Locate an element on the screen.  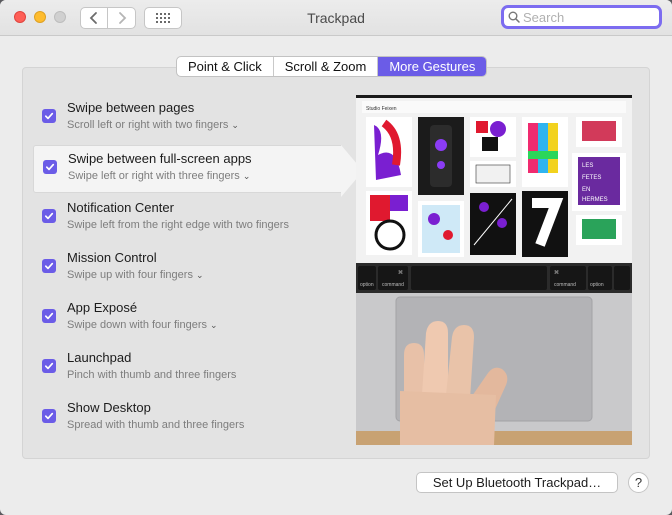
title-bar: Trackpad is located at coordinates (336, 18).